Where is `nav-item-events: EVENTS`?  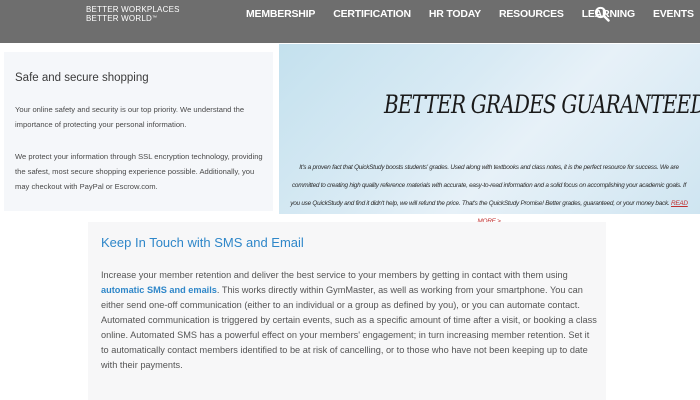 nav-item-events: EVENTS is located at coordinates (673, 14).